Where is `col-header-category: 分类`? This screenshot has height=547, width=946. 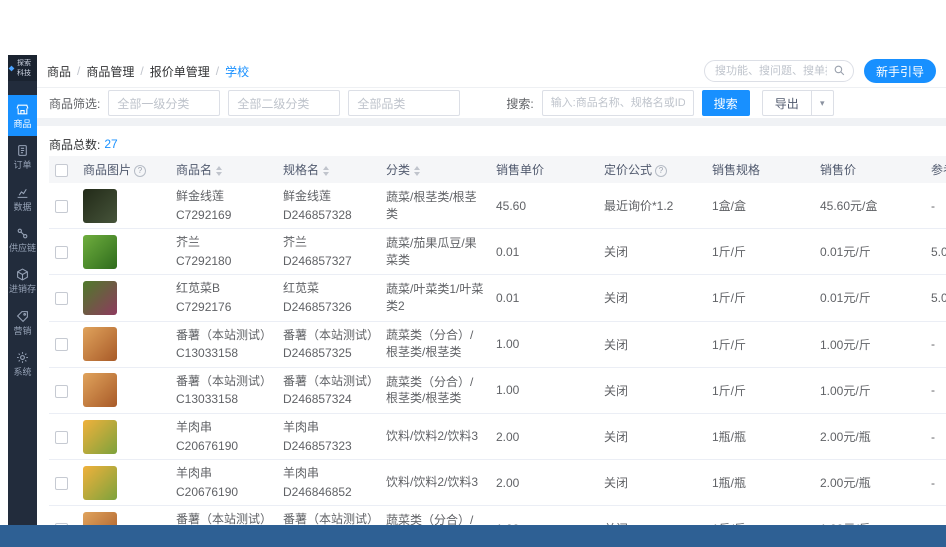
col-header-category: 分类 is located at coordinates (398, 170).